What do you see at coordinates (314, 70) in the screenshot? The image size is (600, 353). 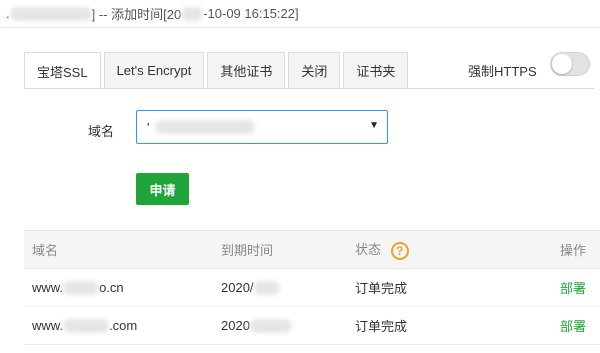 I see `tab-close: 关闭` at bounding box center [314, 70].